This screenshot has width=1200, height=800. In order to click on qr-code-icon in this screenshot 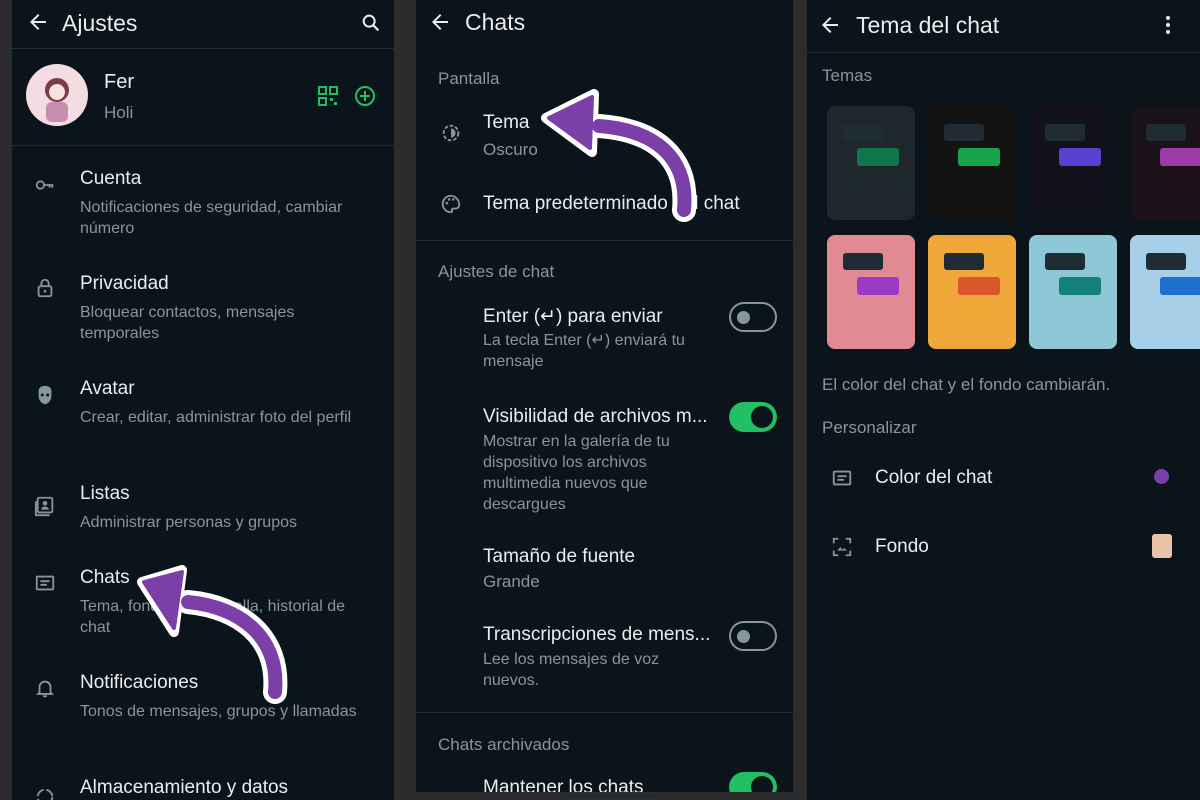, I will do `click(328, 96)`.